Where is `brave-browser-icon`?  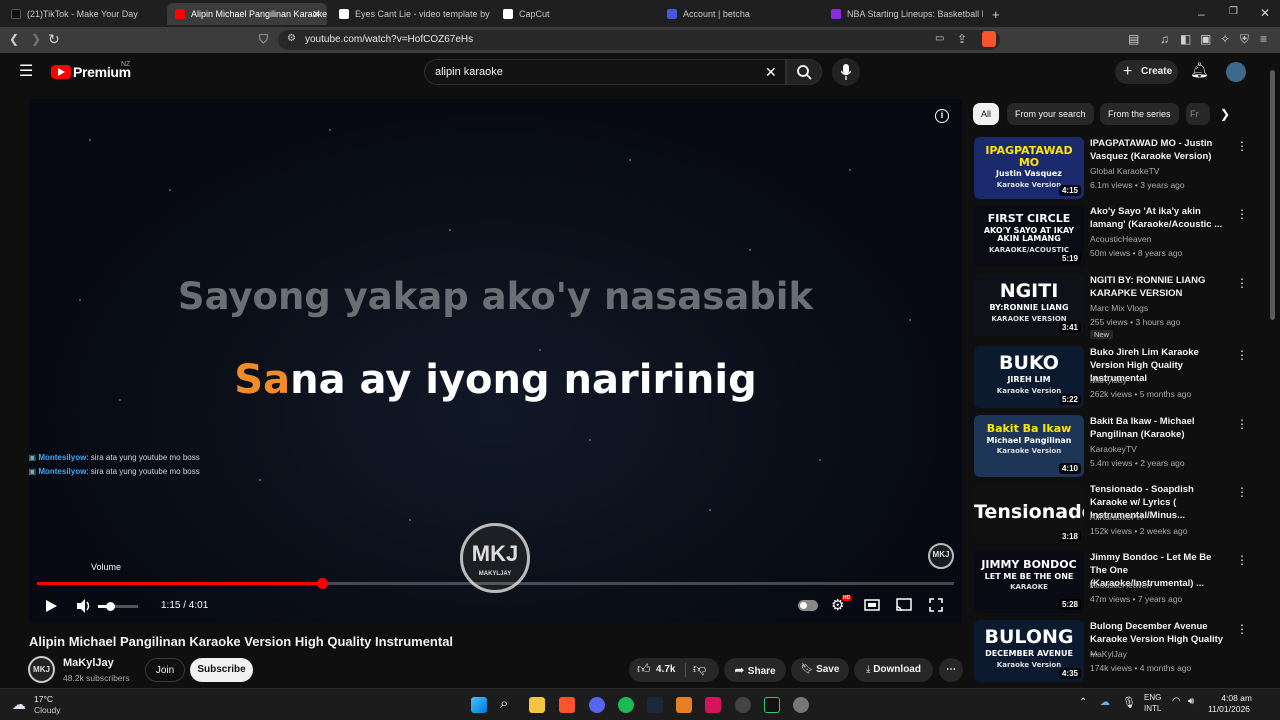
brave-browser-icon is located at coordinates (567, 705).